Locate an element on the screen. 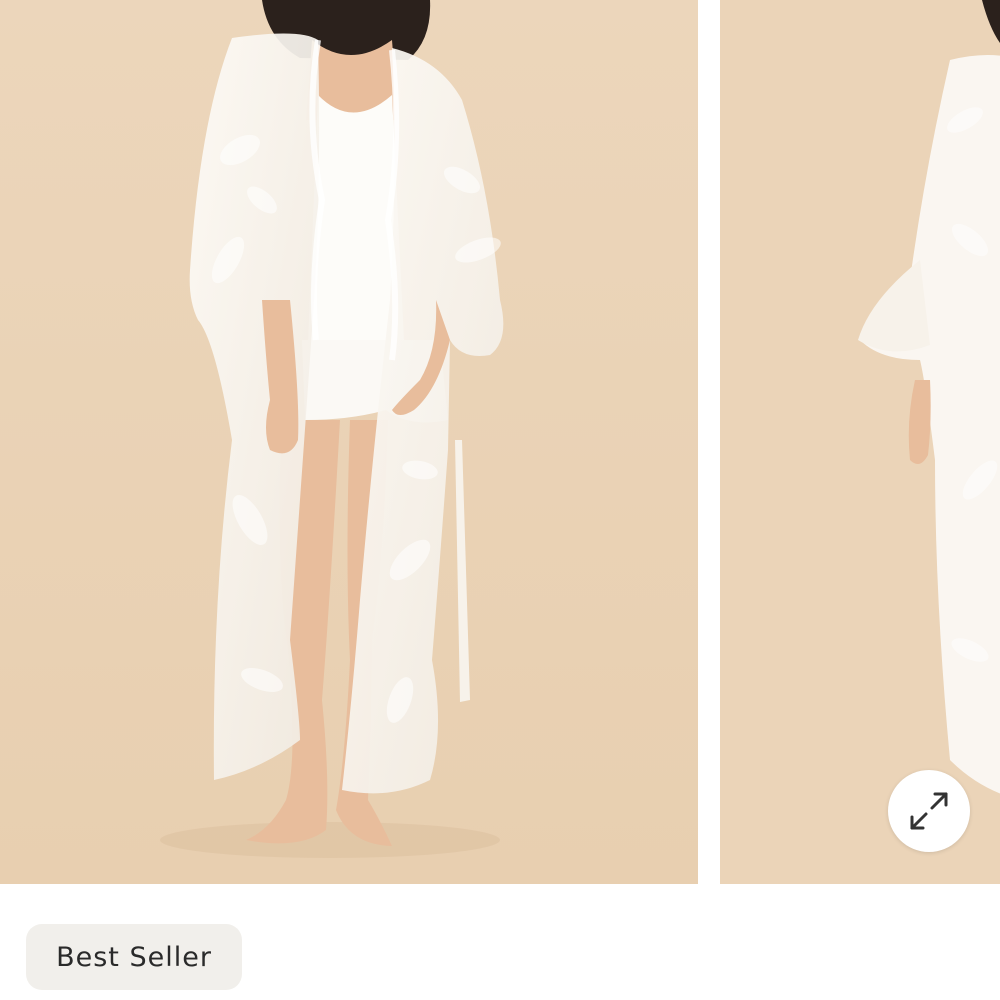  best-seller-label: Best Seller is located at coordinates (134, 957).